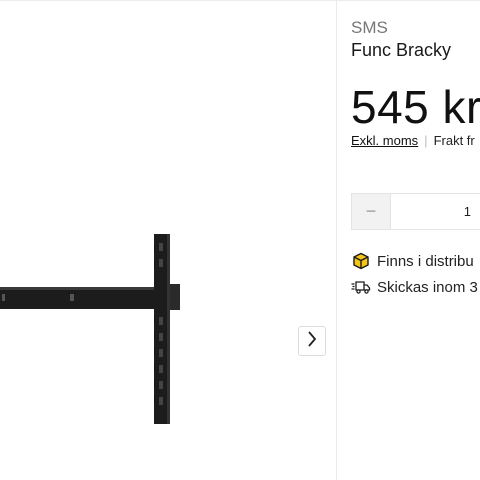  What do you see at coordinates (415, 107) in the screenshot?
I see `product-price: 545 kr` at bounding box center [415, 107].